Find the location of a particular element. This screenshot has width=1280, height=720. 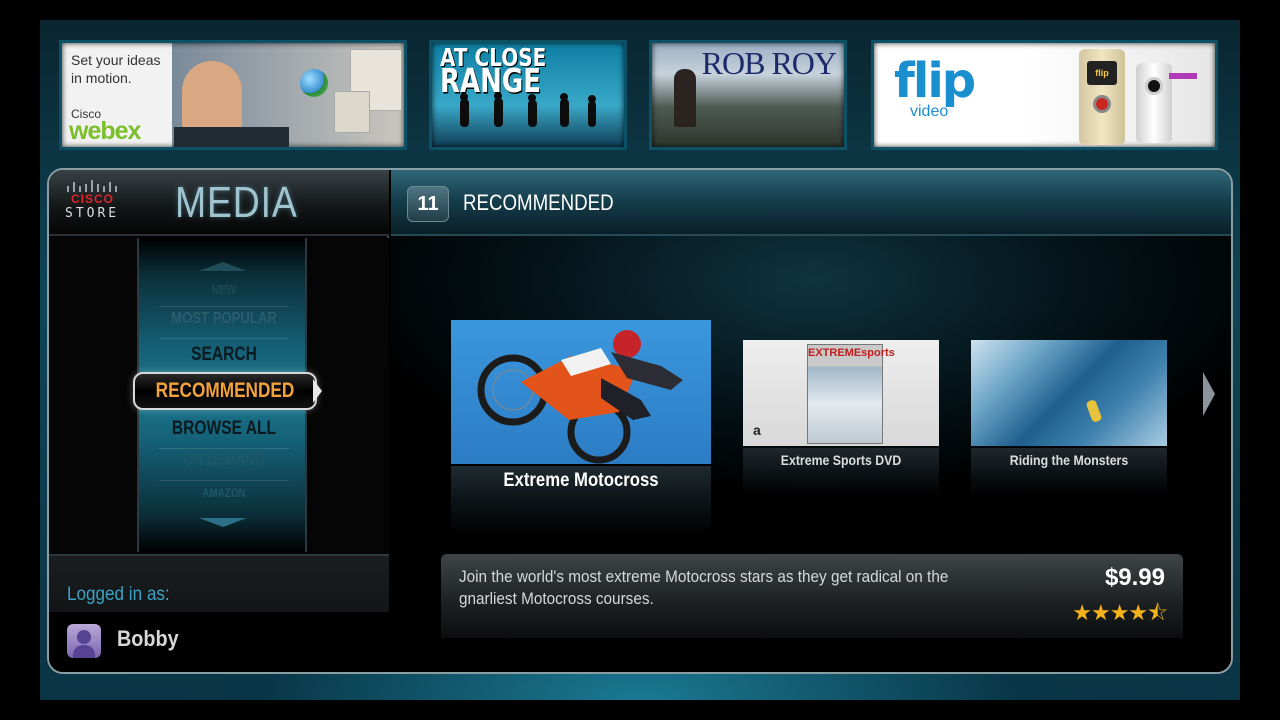

motocross-thumbnail is located at coordinates (581, 392).